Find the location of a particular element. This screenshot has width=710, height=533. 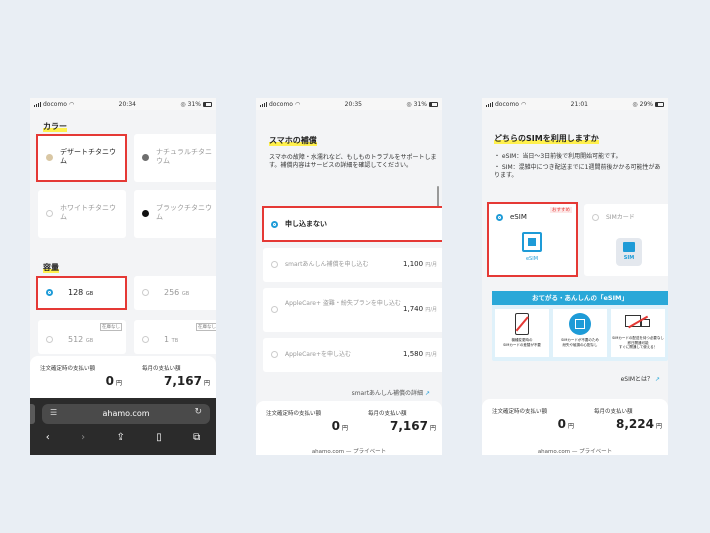

capacity-option-256: 256 GB is located at coordinates (175, 293).